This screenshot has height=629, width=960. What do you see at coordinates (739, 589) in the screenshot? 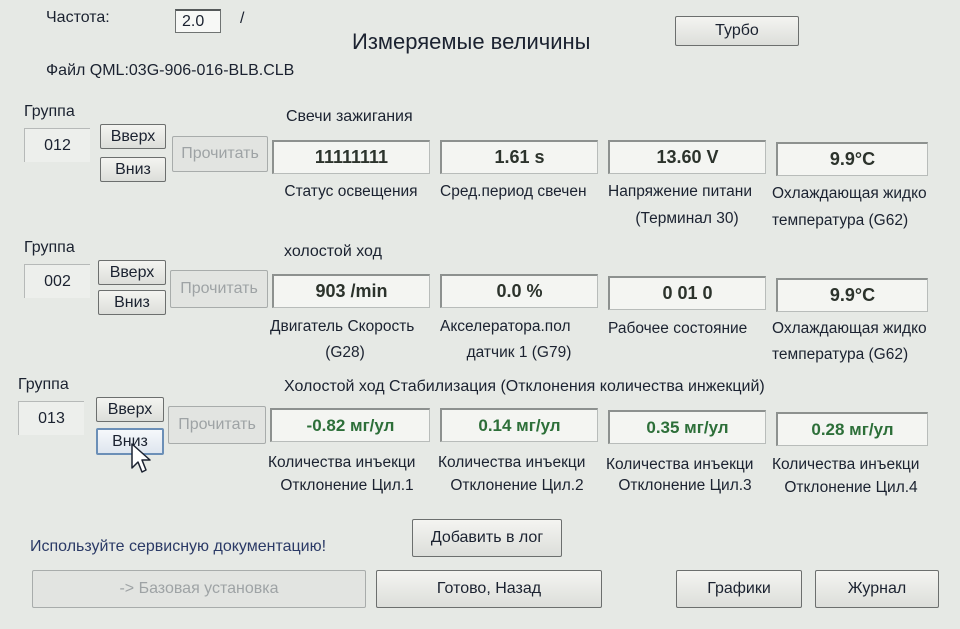
I see `graphs-button: Графики` at bounding box center [739, 589].